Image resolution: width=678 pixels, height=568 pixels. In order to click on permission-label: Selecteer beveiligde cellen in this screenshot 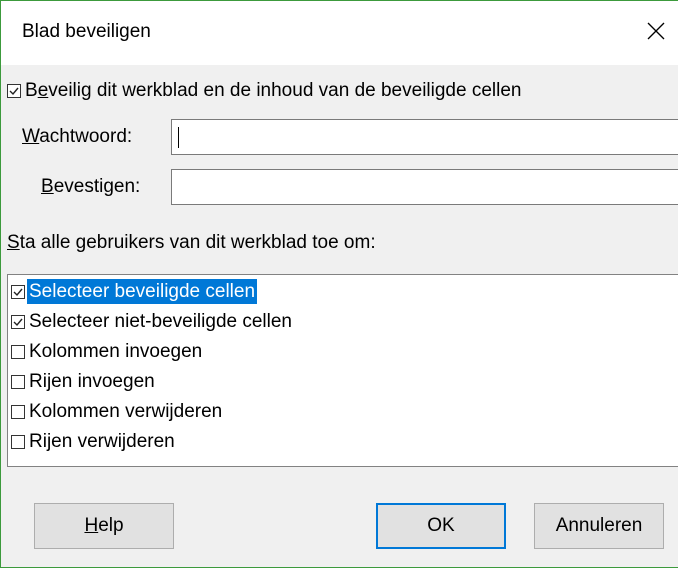, I will do `click(142, 291)`.